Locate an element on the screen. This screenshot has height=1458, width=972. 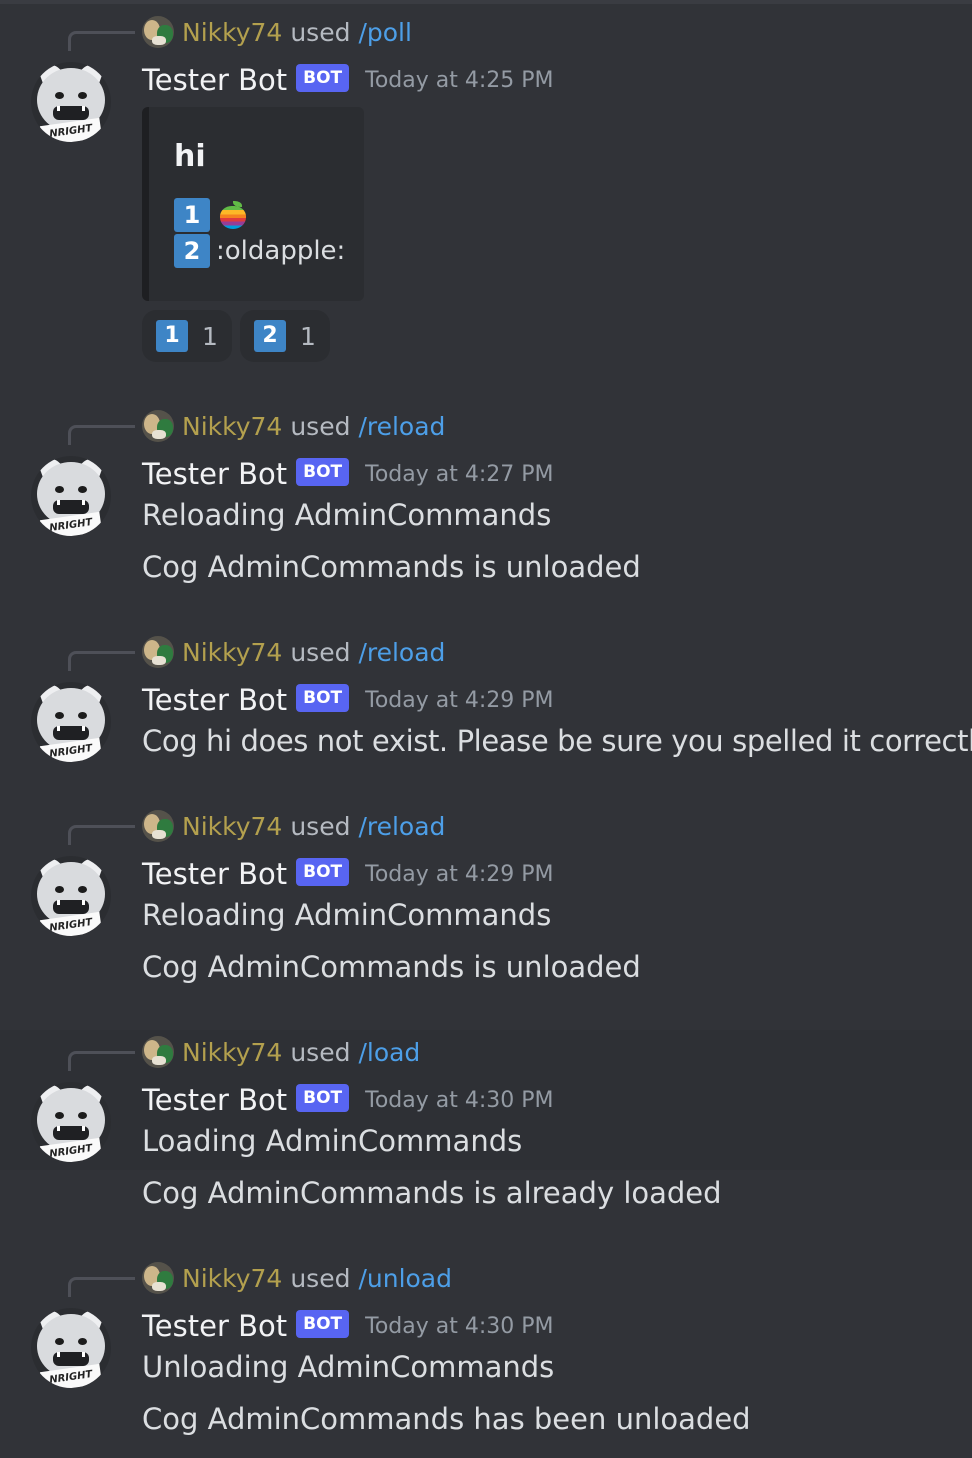
message-text: Cog AdminCommands has been unloaded is located at coordinates (446, 1419).